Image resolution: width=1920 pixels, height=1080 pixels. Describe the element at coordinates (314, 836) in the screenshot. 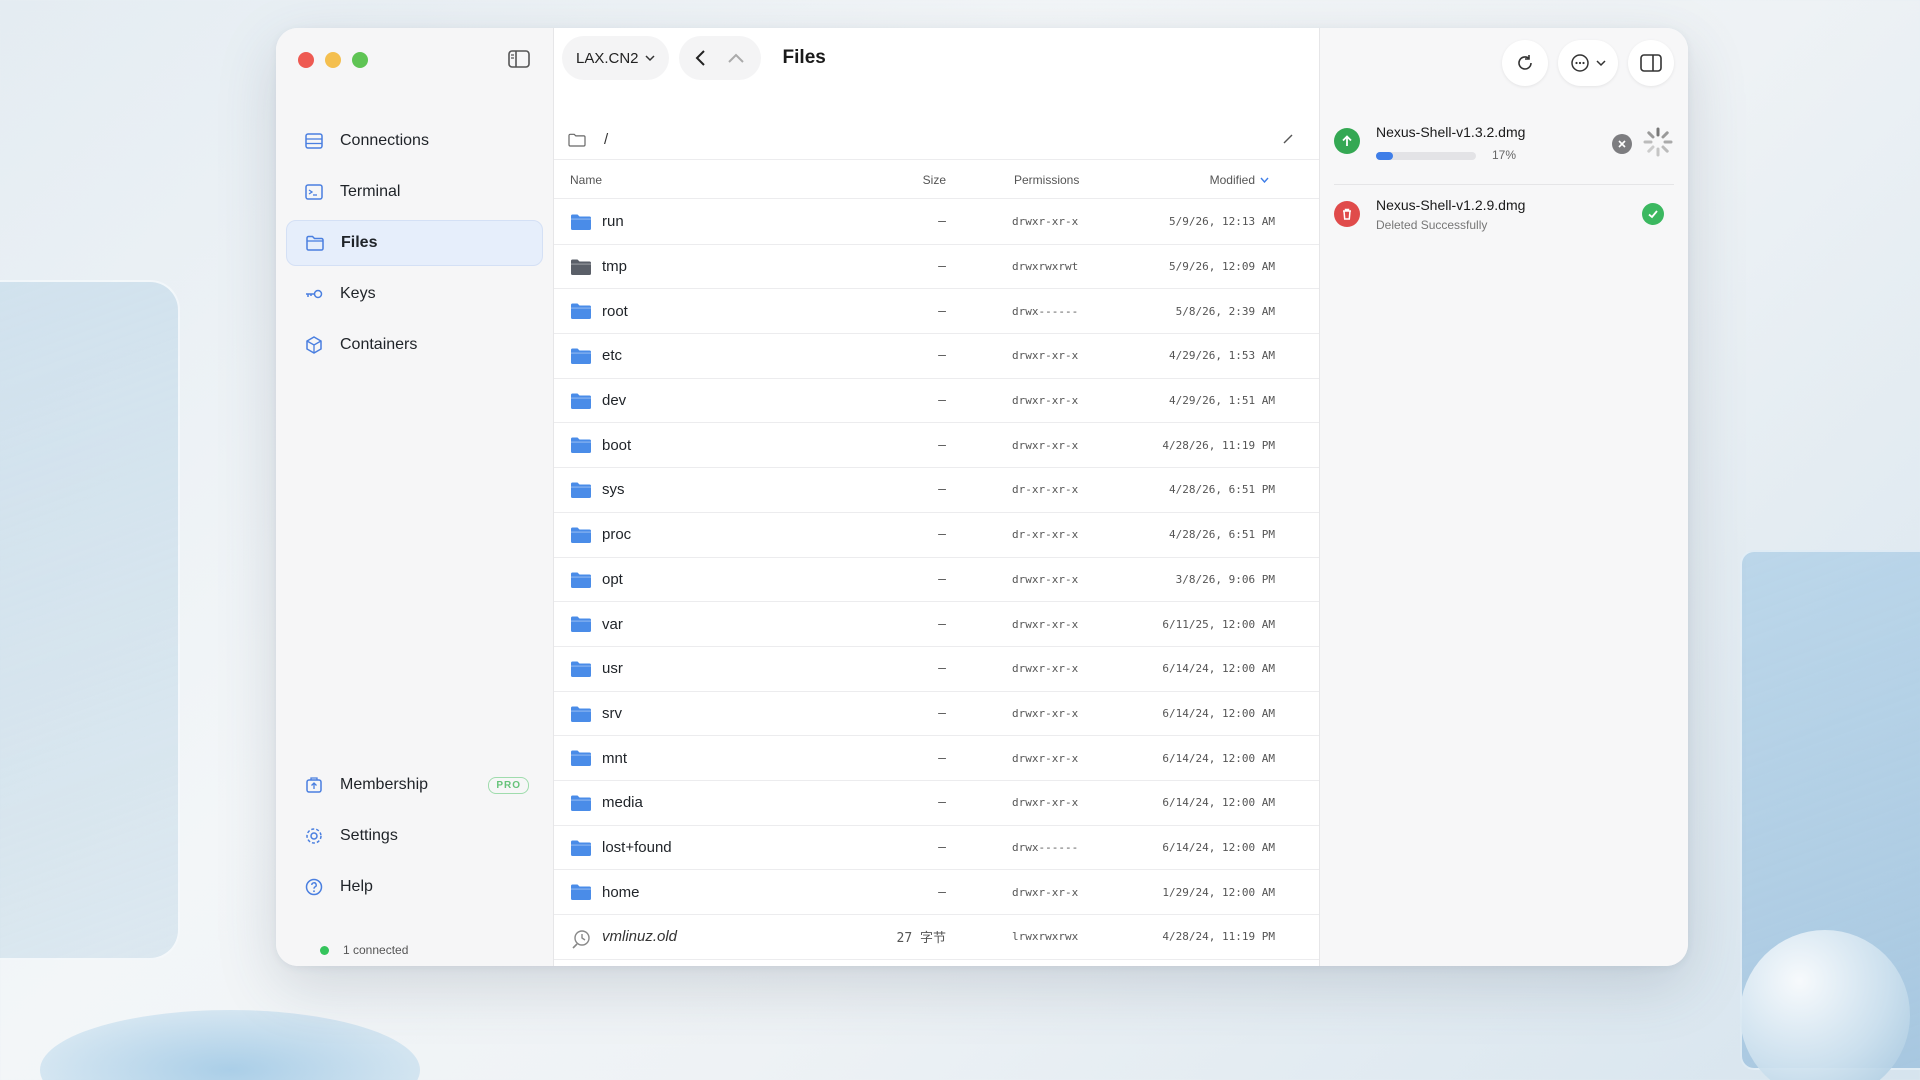

I see `gear-icon` at that location.